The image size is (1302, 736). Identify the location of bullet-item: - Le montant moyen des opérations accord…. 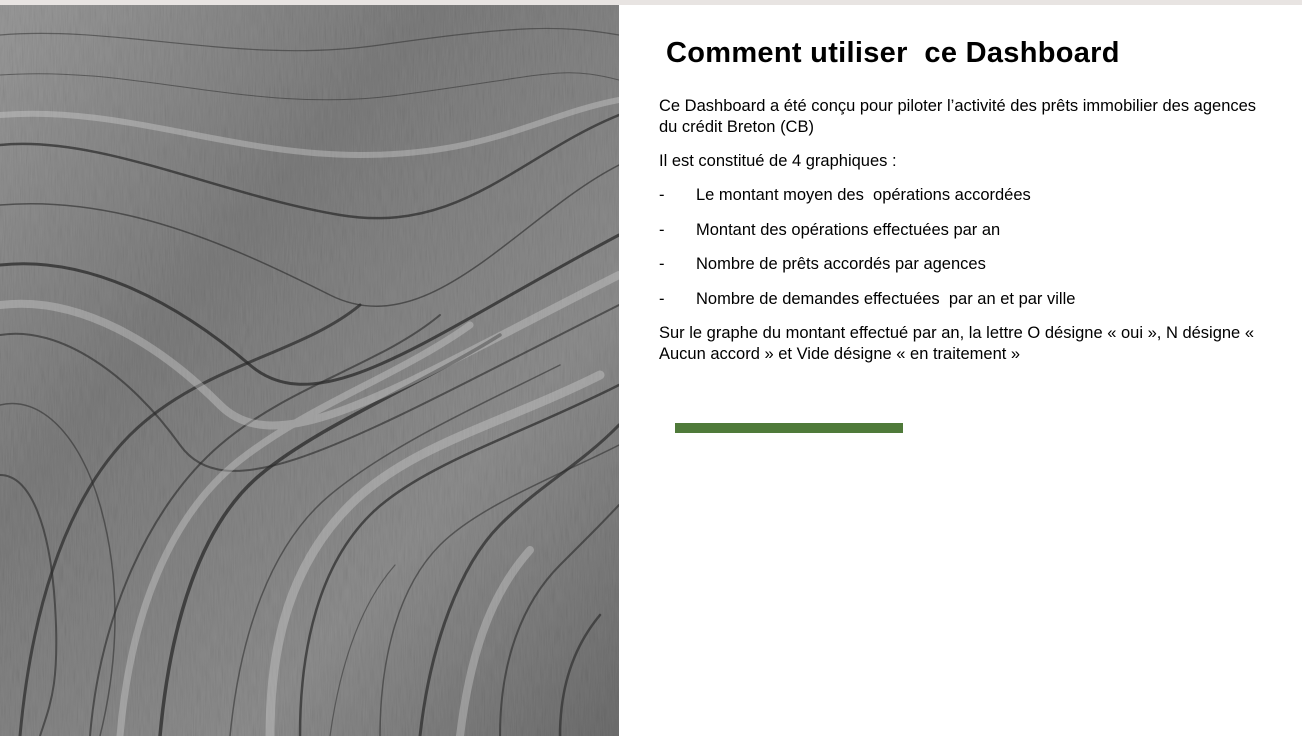
(959, 195).